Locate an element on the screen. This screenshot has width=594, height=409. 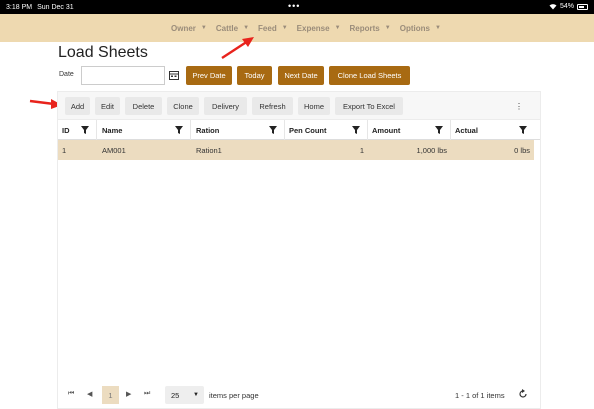
cell-name: AM001 is located at coordinates (114, 150).